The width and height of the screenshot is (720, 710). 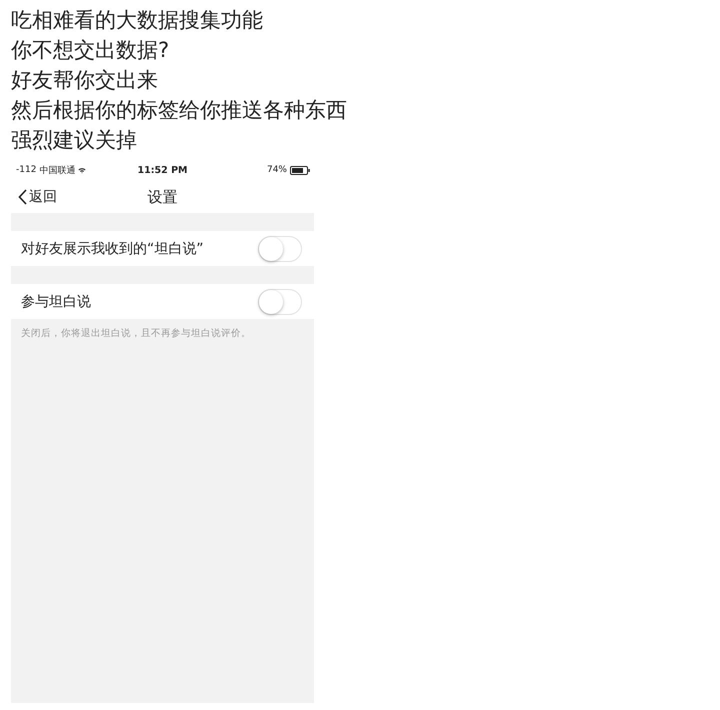 What do you see at coordinates (90, 50) in the screenshot?
I see `headline-line: 你不想交出数据?` at bounding box center [90, 50].